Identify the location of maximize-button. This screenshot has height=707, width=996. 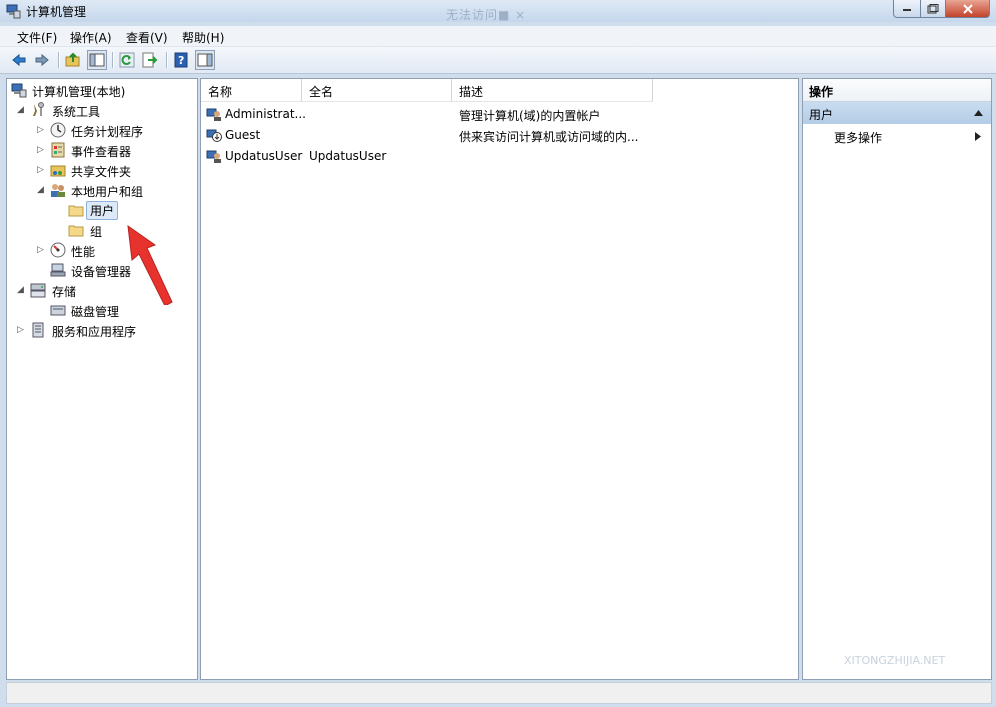
(933, 9).